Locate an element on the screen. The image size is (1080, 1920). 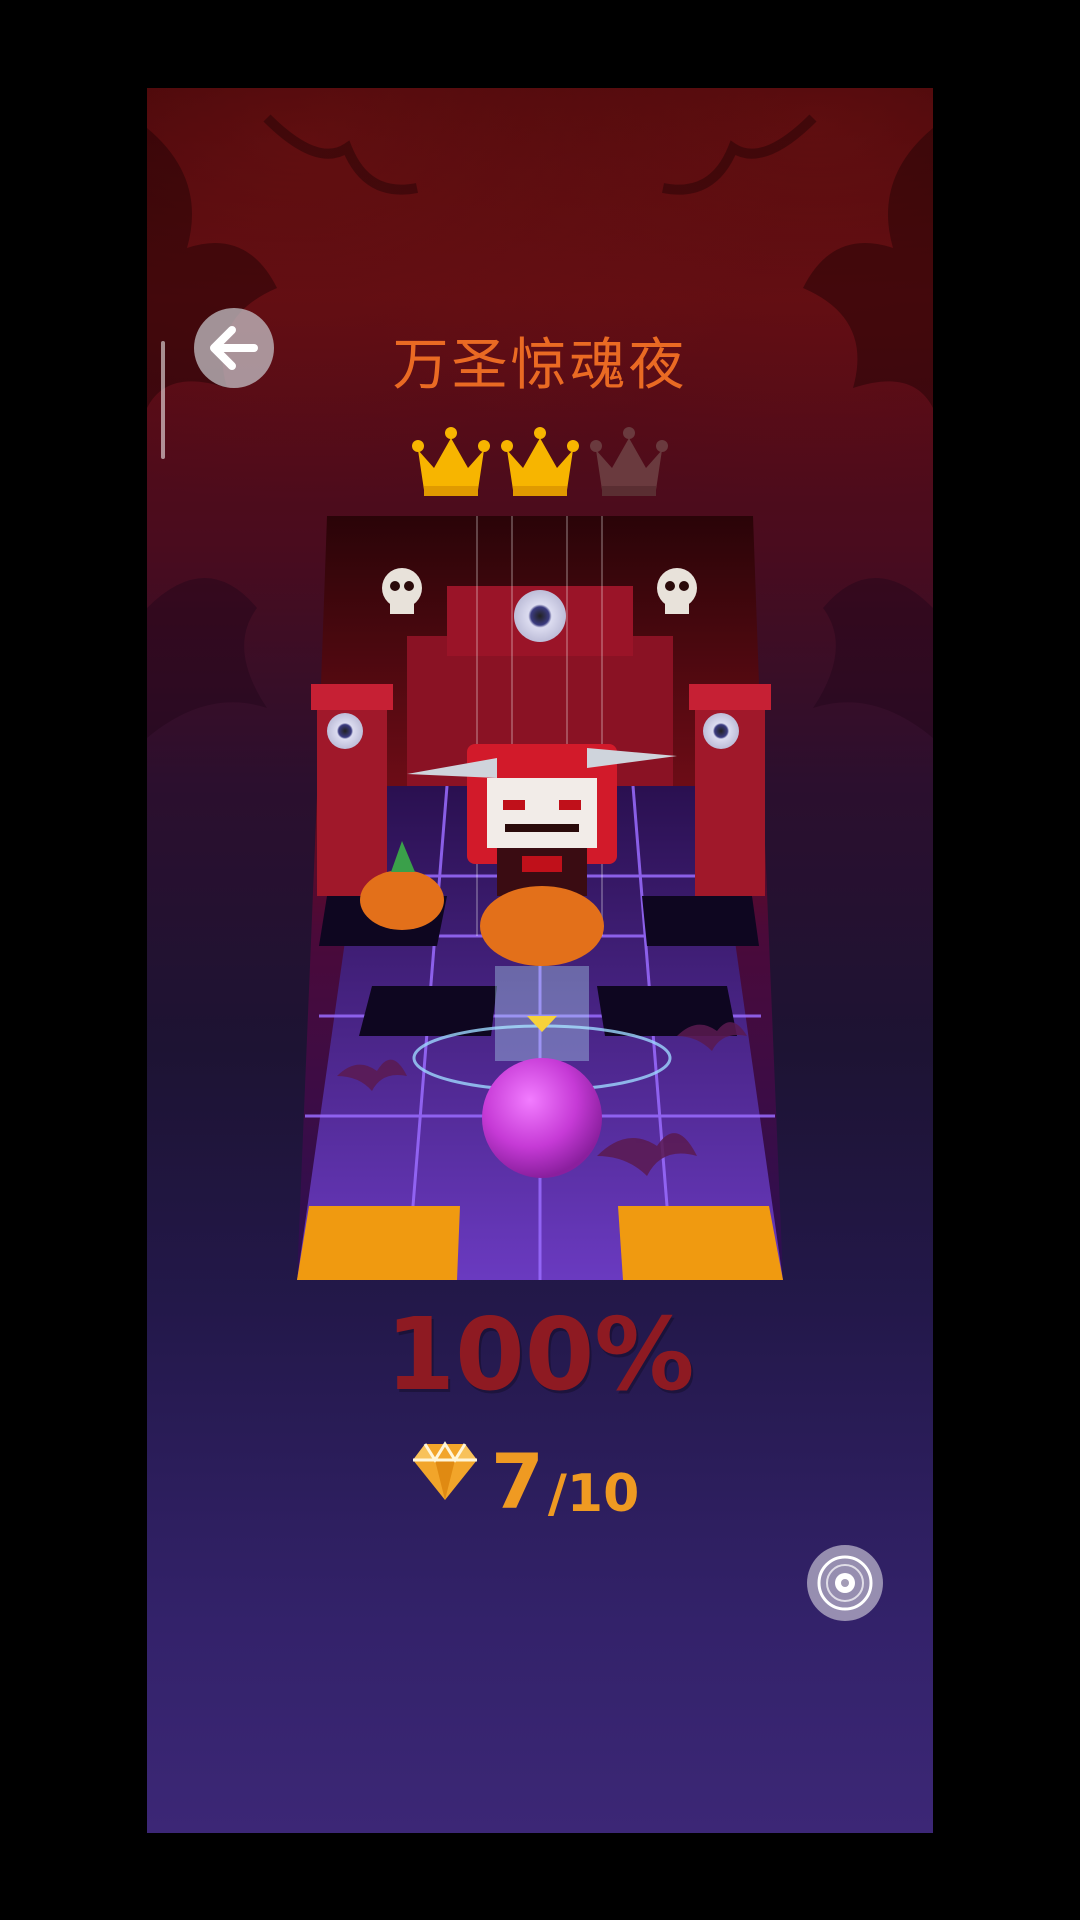
gem-counter: 7 /10 is located at coordinates (525, 1470).